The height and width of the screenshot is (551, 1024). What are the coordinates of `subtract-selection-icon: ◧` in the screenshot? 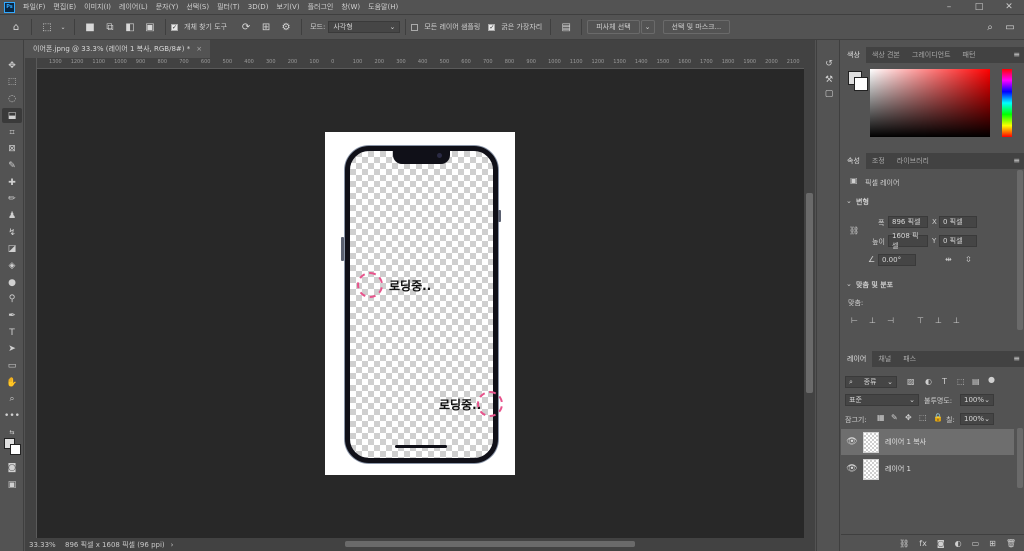 It's located at (130, 27).